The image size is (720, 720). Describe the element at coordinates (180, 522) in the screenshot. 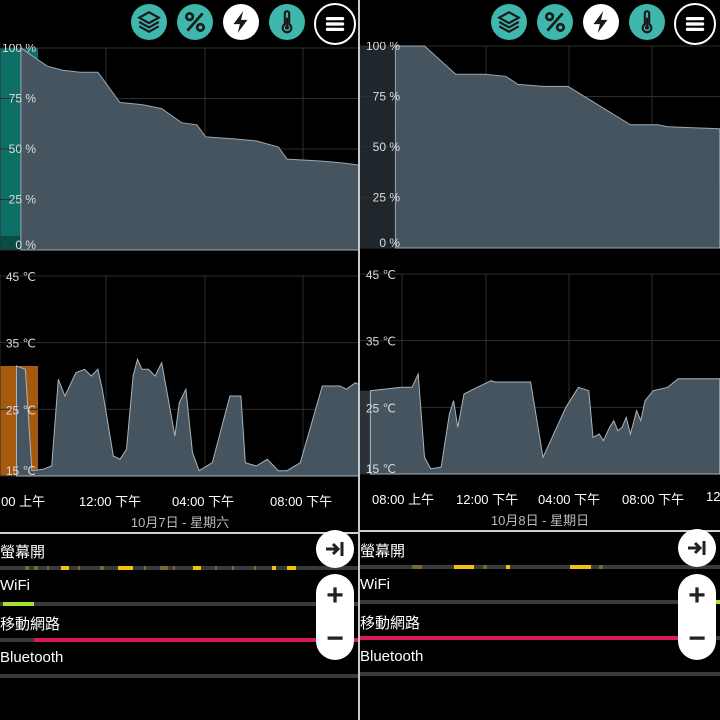

I see `date-label: 10月7日 - 星期六` at that location.